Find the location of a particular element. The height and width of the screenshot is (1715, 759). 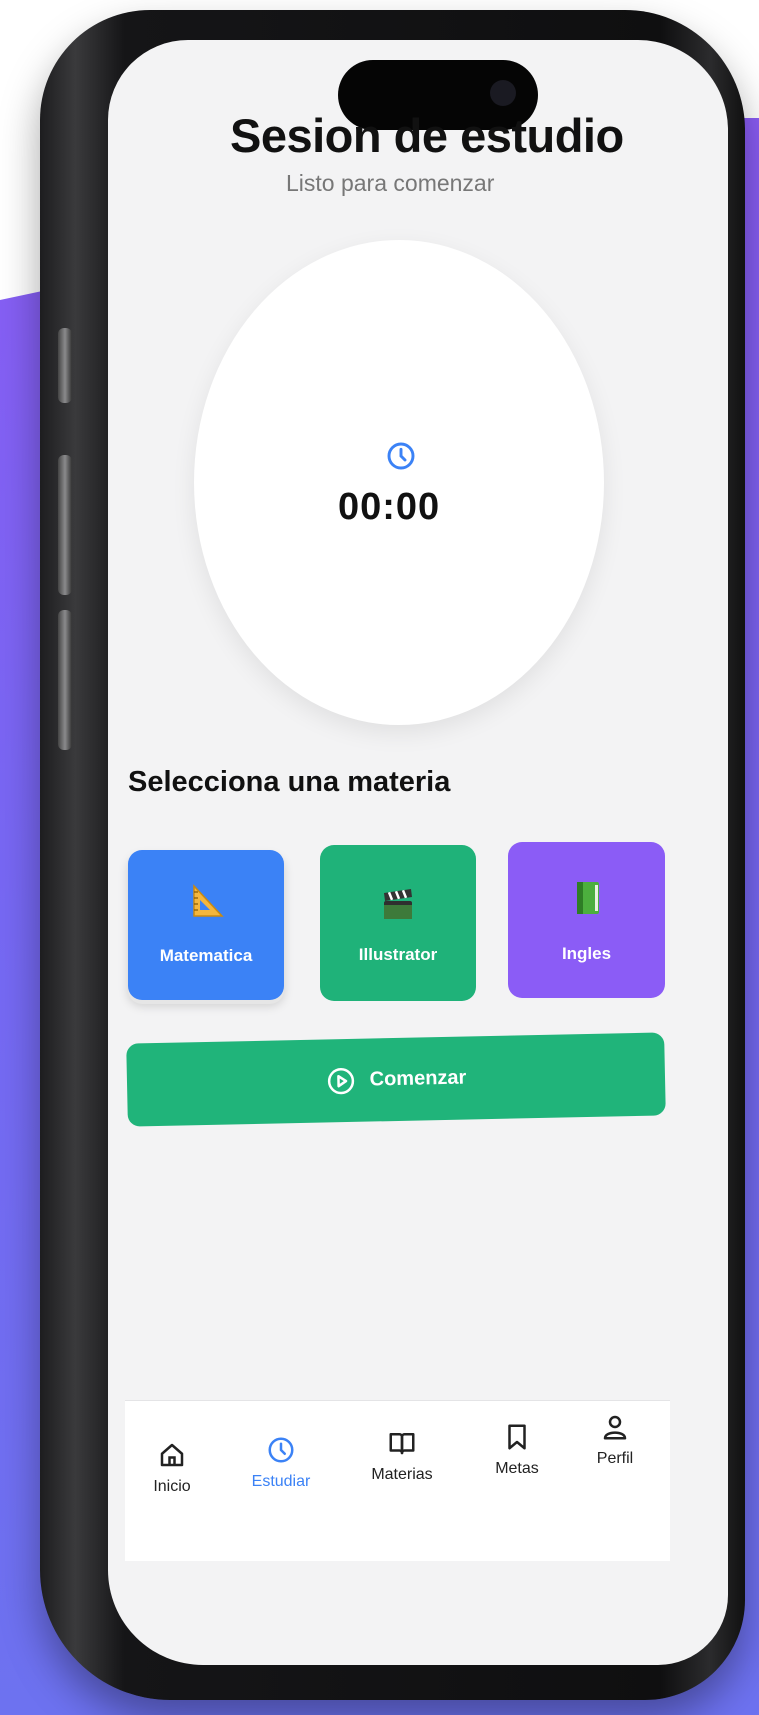

nav-item-perfil: Perfil is located at coordinates (615, 1440).